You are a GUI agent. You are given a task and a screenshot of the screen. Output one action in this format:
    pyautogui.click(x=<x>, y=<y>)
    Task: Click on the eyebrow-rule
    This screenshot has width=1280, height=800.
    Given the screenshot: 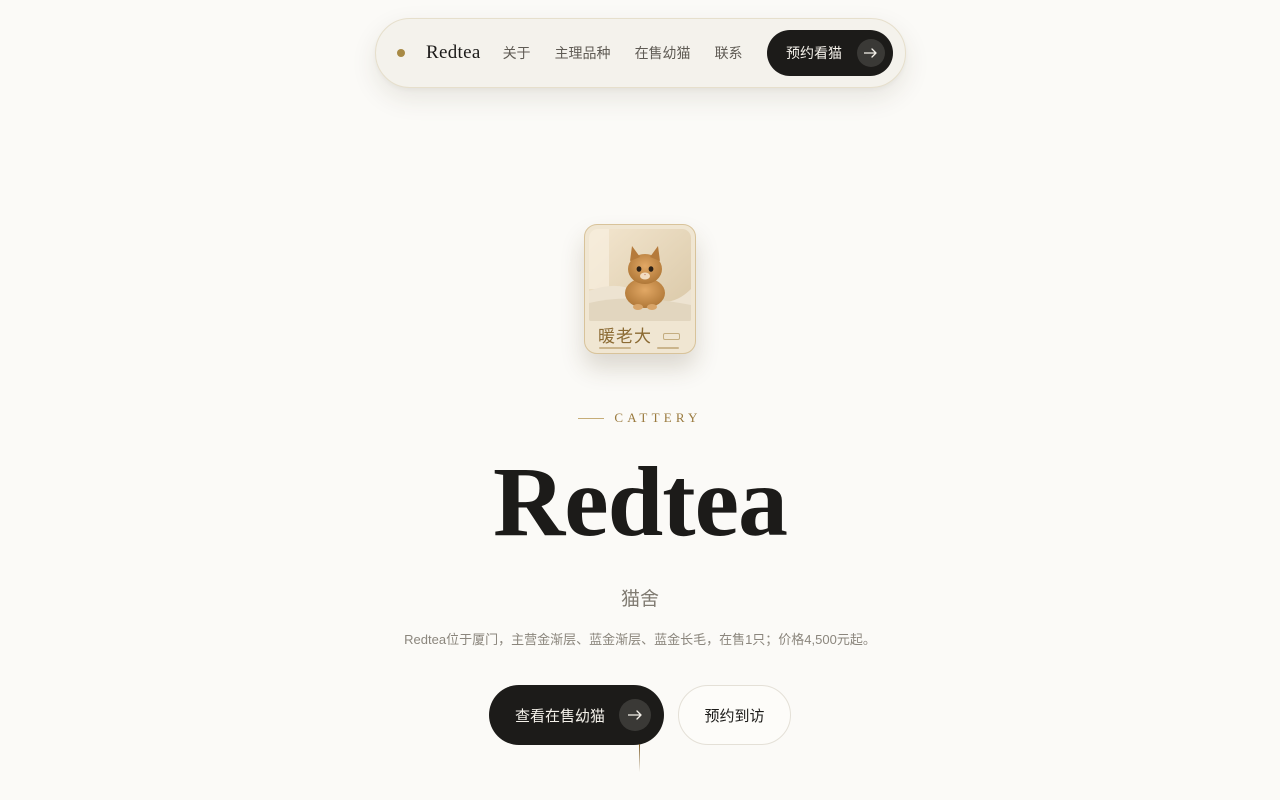 What is the action you would take?
    pyautogui.click(x=591, y=418)
    